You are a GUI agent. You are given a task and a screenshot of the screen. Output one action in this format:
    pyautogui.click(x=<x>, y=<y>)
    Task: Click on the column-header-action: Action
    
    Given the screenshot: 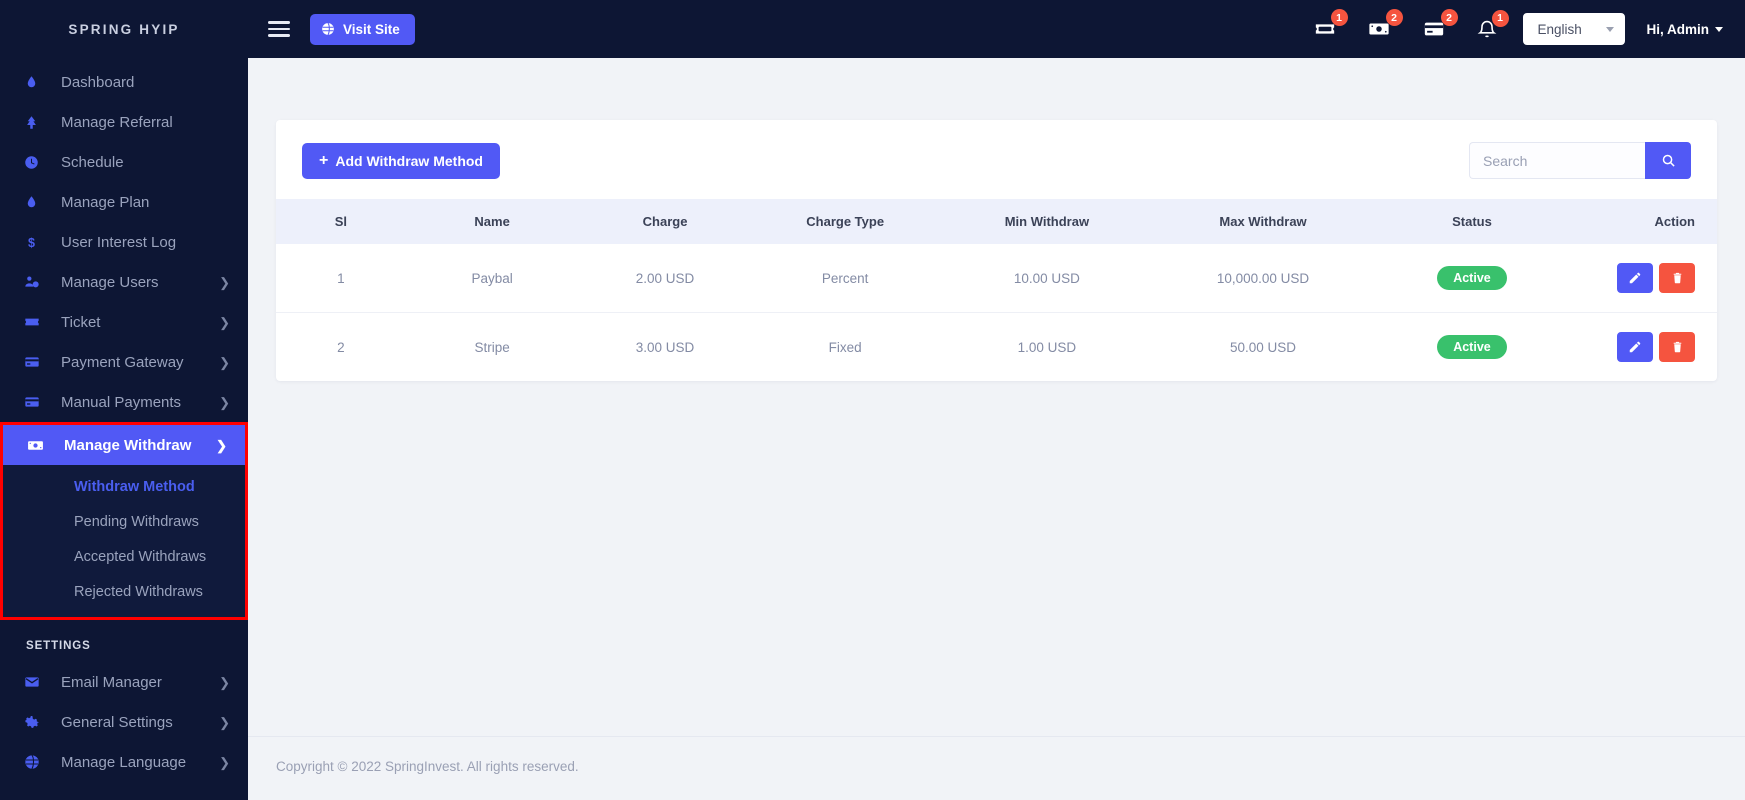 What is the action you would take?
    pyautogui.click(x=1674, y=221)
    